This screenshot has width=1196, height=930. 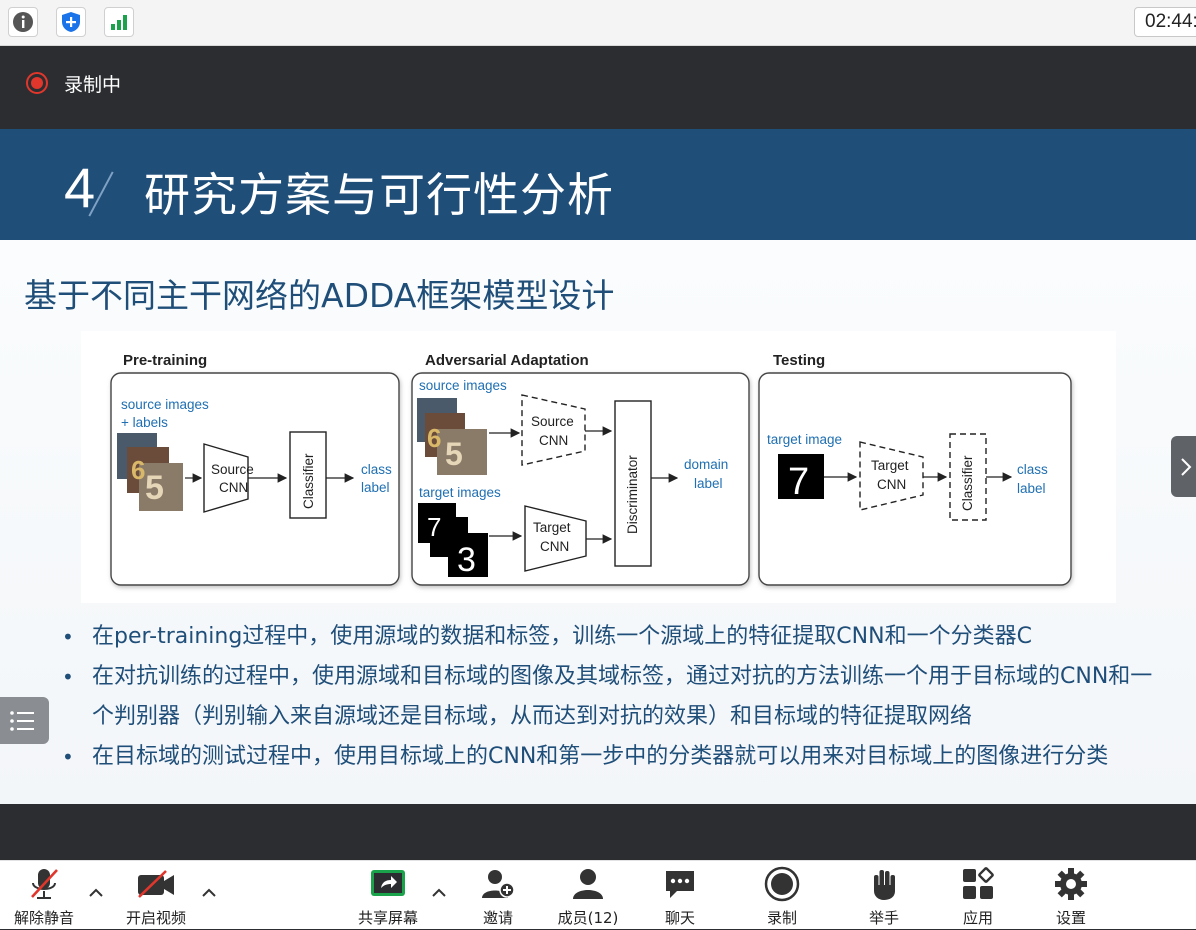 I want to click on svg-text: Discriminator, so click(x=632, y=494).